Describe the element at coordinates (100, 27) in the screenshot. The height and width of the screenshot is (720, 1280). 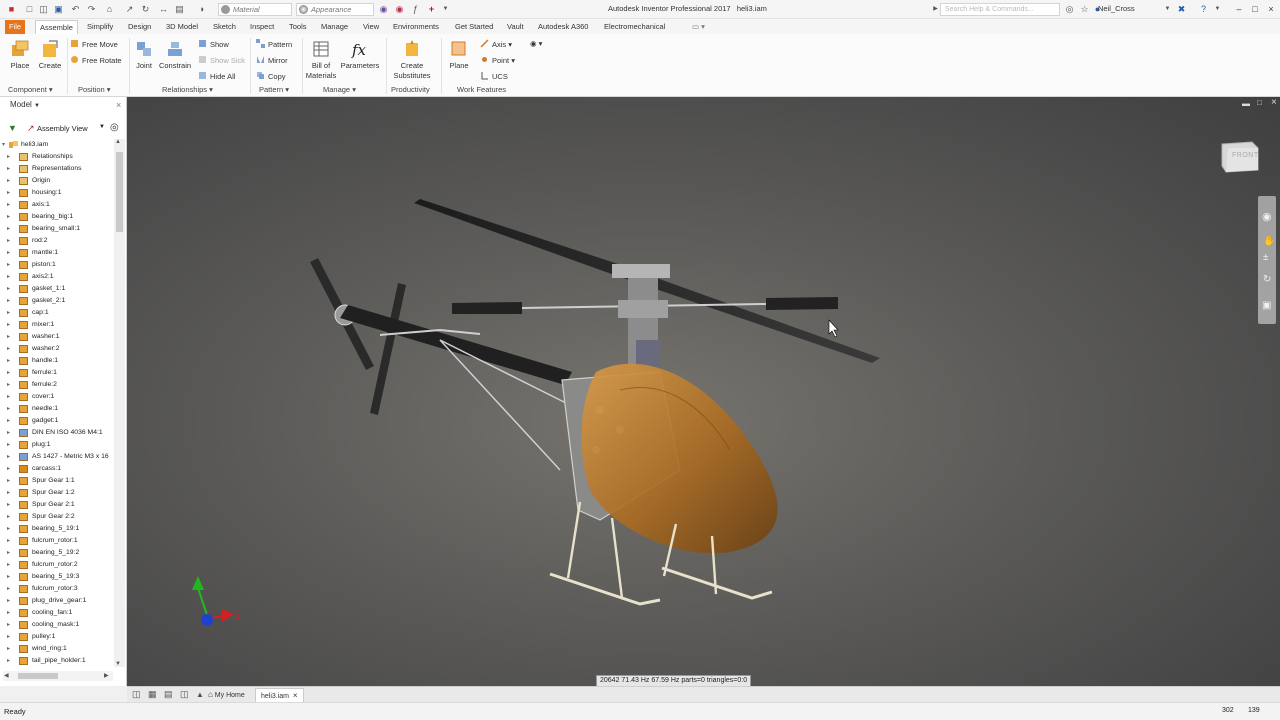
I see `tab-simplify: Simplify` at that location.